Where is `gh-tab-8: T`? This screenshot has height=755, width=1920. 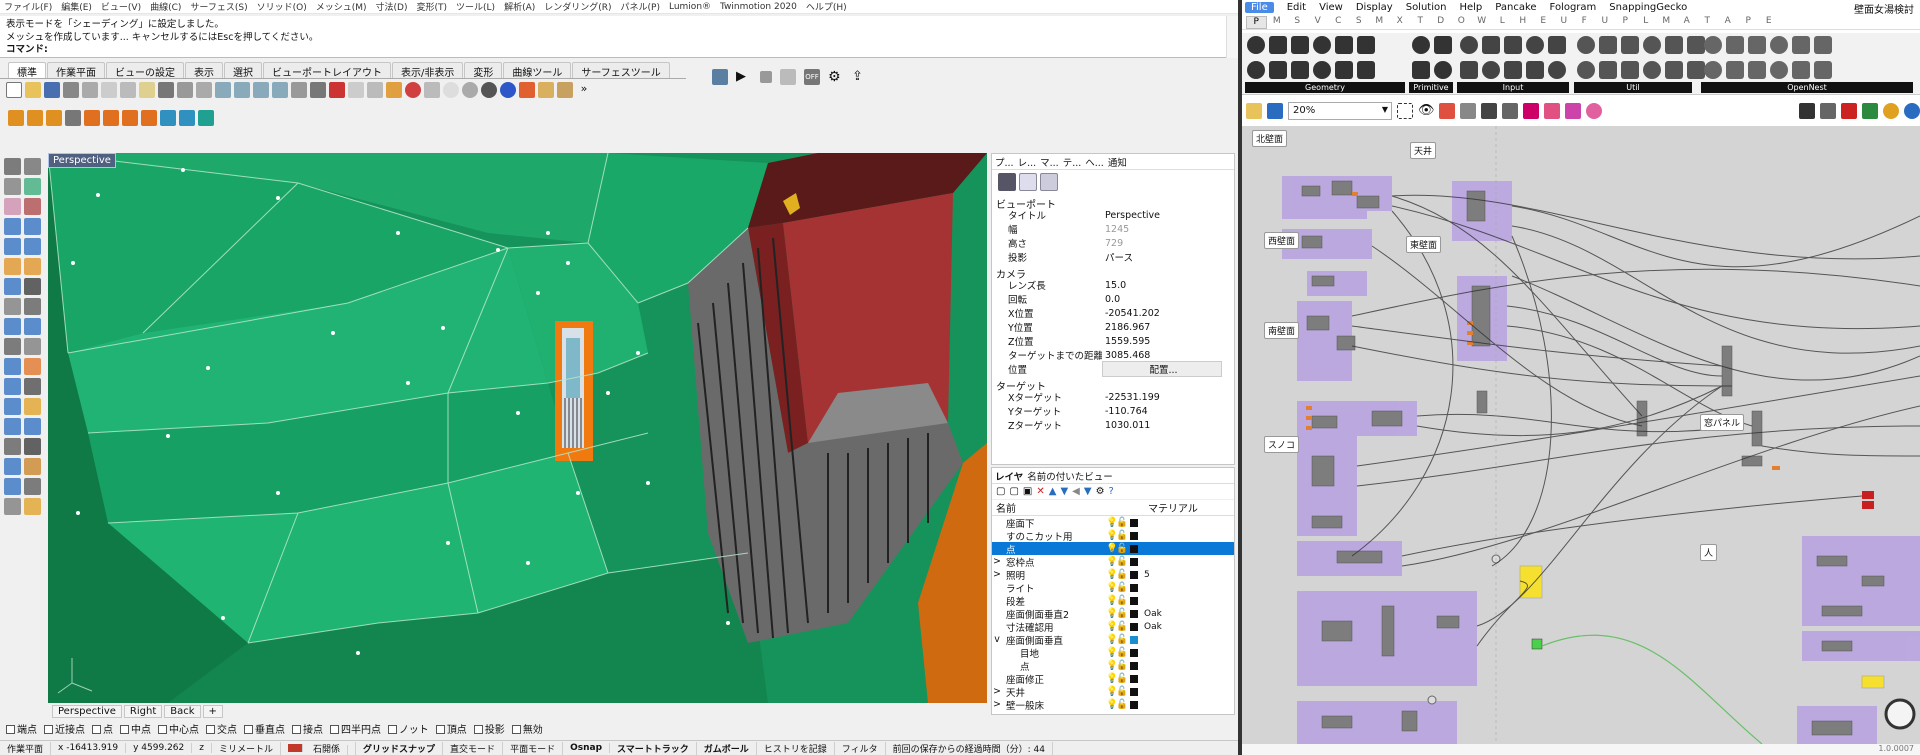
gh-tab-8: T is located at coordinates (1420, 22).